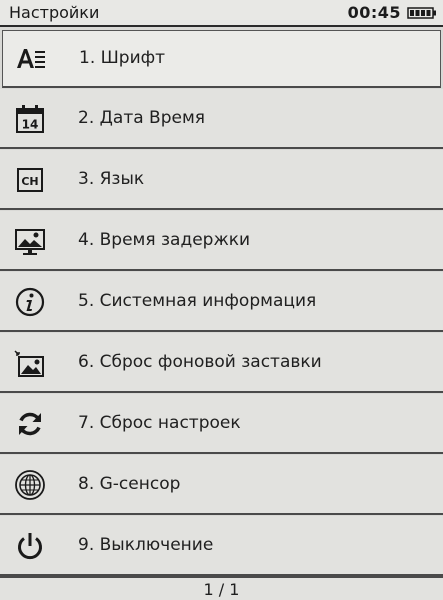 This screenshot has width=443, height=600. What do you see at coordinates (221, 59) in the screenshot?
I see `menu-item-font: 1. Шрифт` at bounding box center [221, 59].